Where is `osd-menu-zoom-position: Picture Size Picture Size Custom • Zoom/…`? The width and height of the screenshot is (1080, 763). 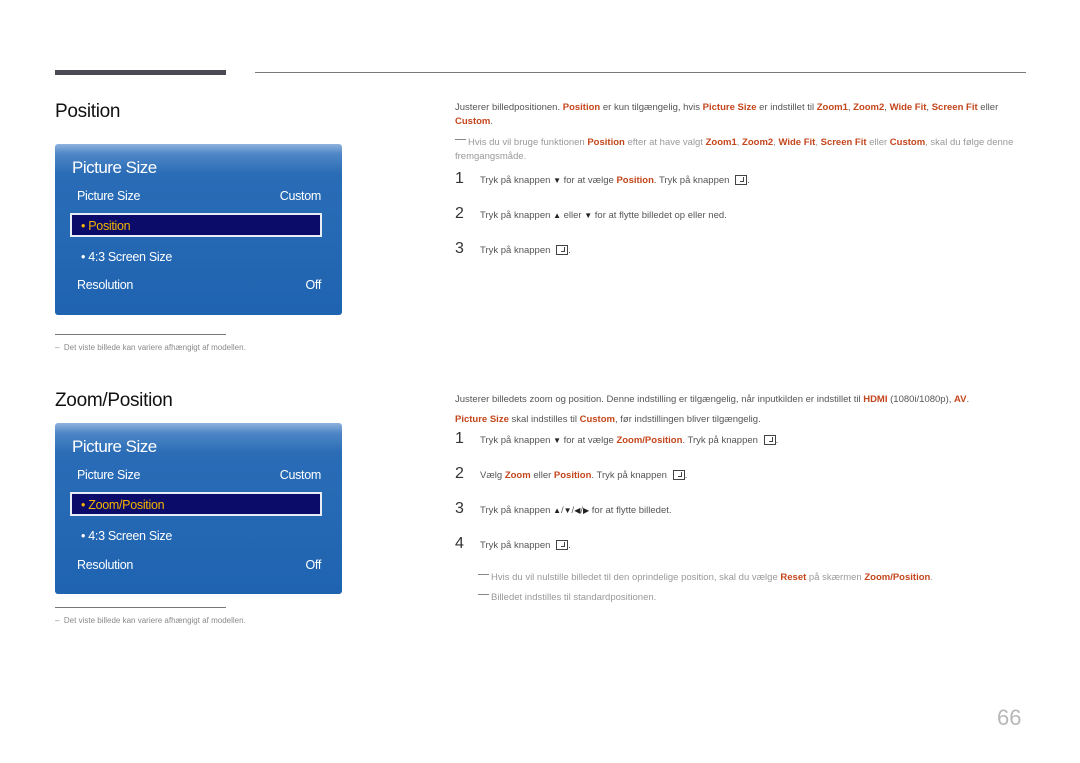
osd-menu-zoom-position: Picture Size Picture Size Custom • Zoom/… is located at coordinates (198, 508).